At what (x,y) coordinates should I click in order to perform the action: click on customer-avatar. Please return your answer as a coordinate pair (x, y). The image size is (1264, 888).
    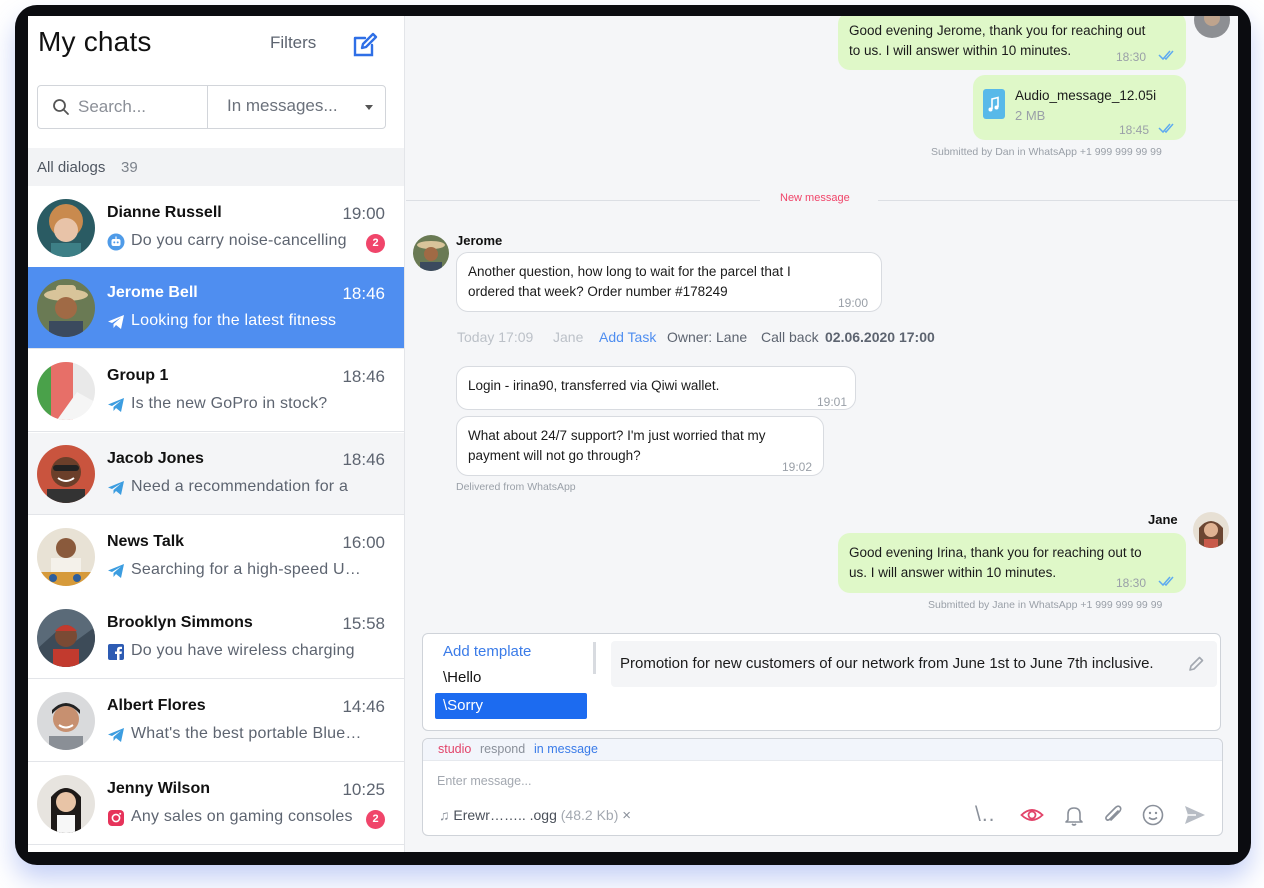
    Looking at the image, I should click on (431, 253).